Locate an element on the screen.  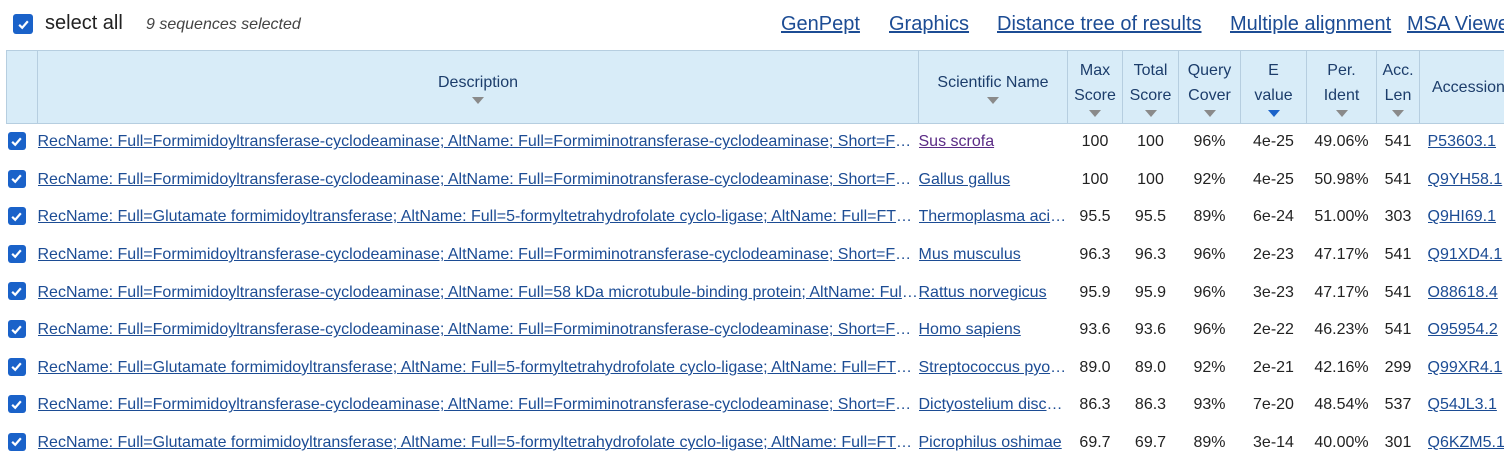
query-cover-cell: 89% is located at coordinates (1209, 217).